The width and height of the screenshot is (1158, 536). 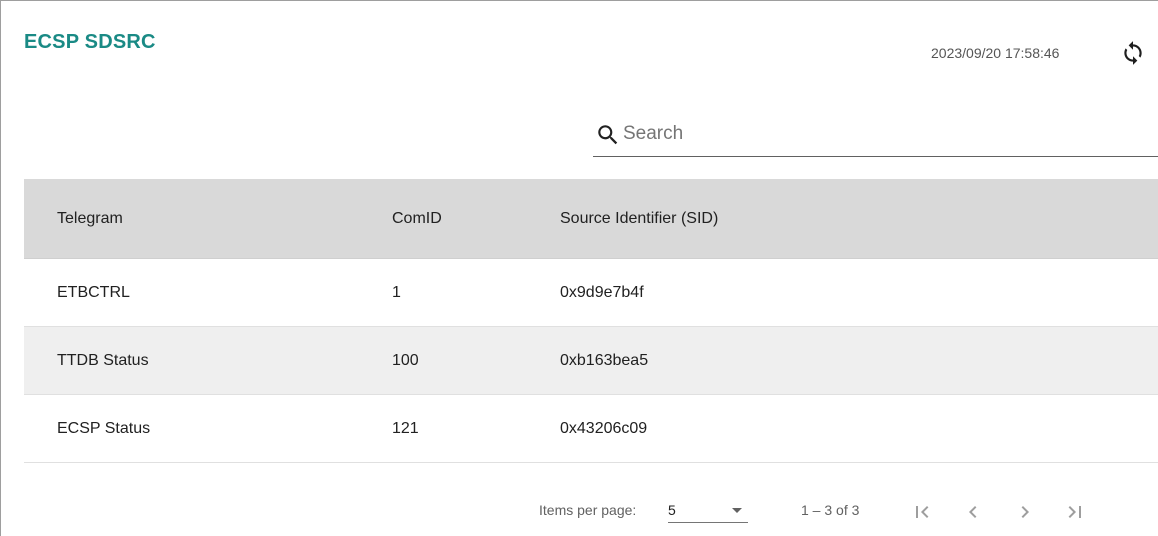 What do you see at coordinates (93, 292) in the screenshot?
I see `cell-telegram: ETBCTRL` at bounding box center [93, 292].